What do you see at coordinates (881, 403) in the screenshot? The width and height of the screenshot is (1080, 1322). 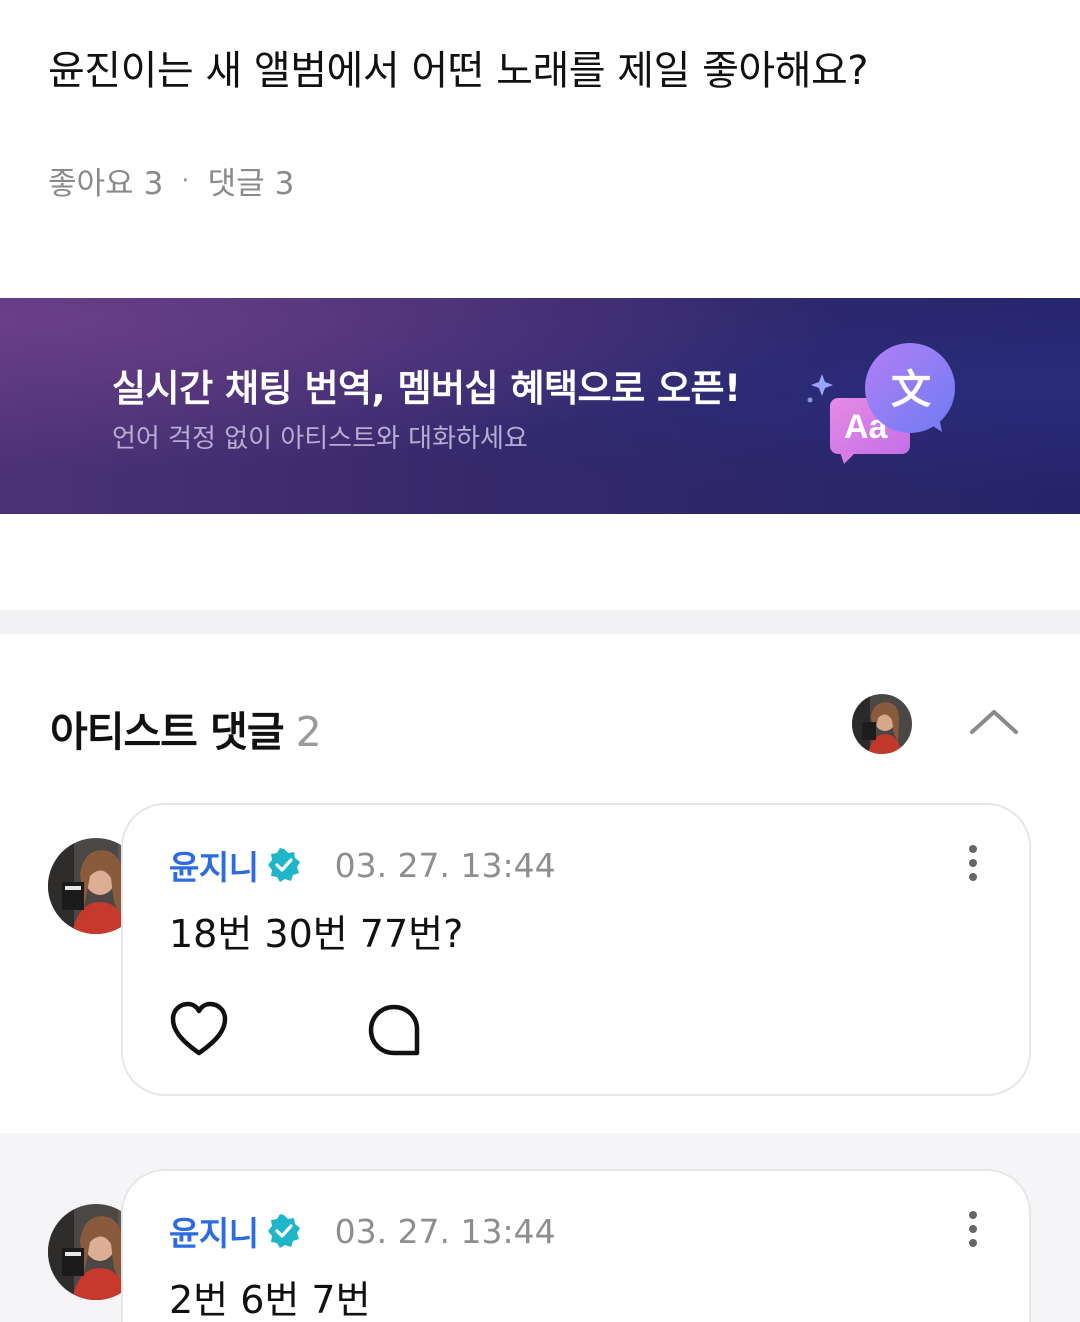 I see `translate-icon: Aa 文` at bounding box center [881, 403].